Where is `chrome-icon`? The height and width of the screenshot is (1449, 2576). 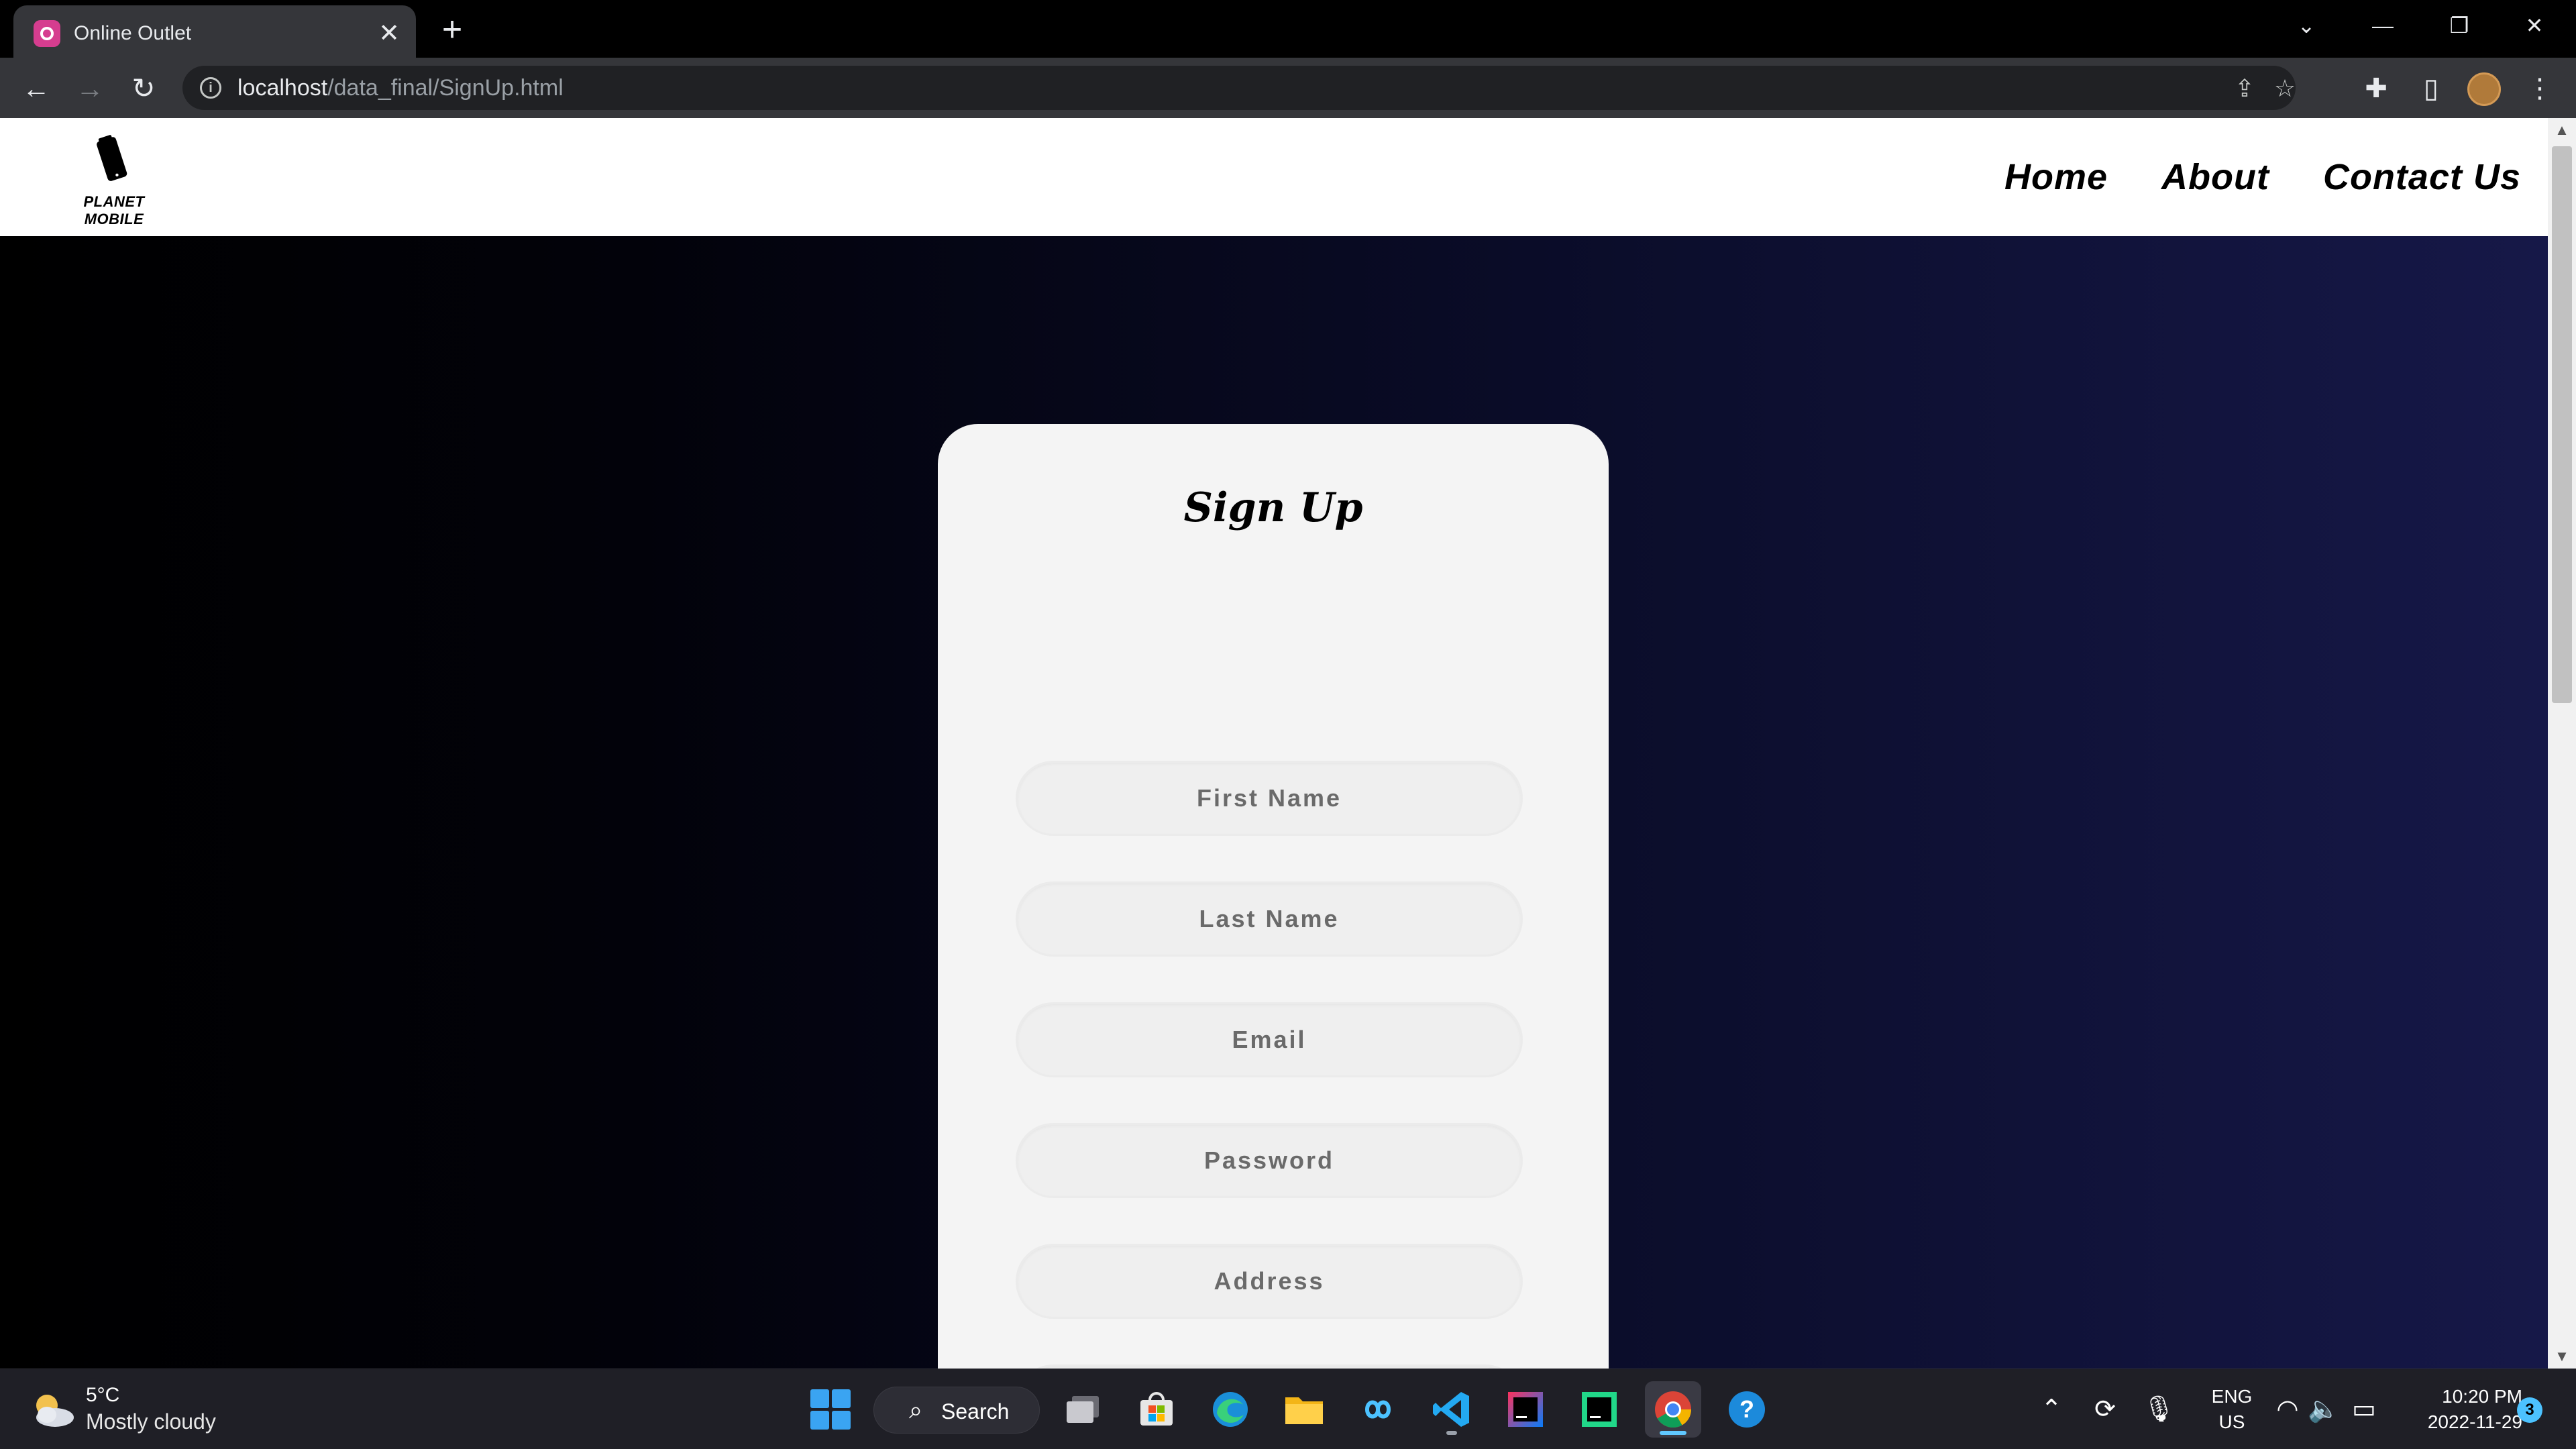
chrome-icon is located at coordinates (1673, 1409).